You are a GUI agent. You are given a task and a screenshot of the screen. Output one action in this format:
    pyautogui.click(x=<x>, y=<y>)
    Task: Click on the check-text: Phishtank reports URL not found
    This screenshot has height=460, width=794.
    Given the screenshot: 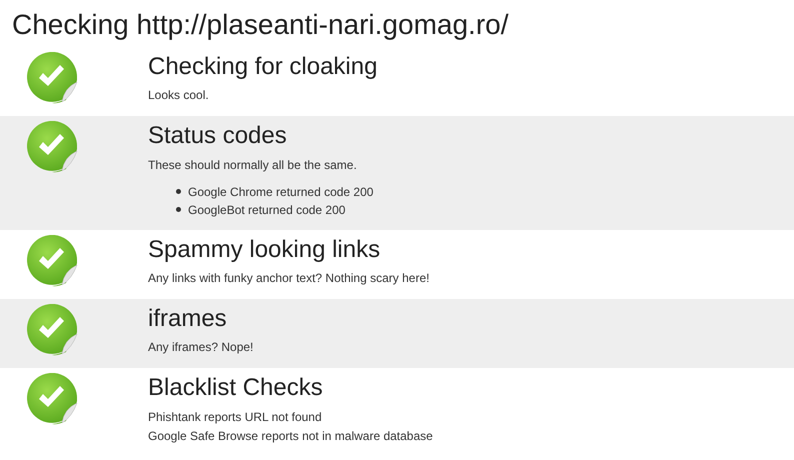 What is the action you would take?
    pyautogui.click(x=235, y=417)
    